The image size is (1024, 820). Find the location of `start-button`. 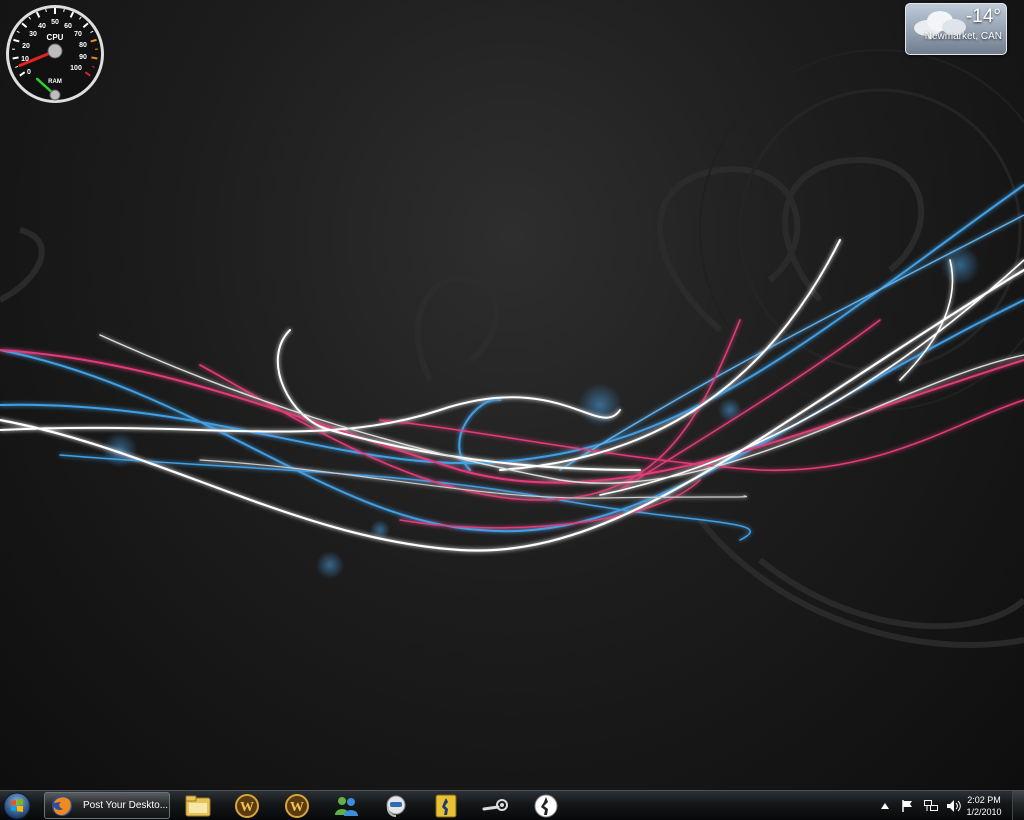

start-button is located at coordinates (17, 806).